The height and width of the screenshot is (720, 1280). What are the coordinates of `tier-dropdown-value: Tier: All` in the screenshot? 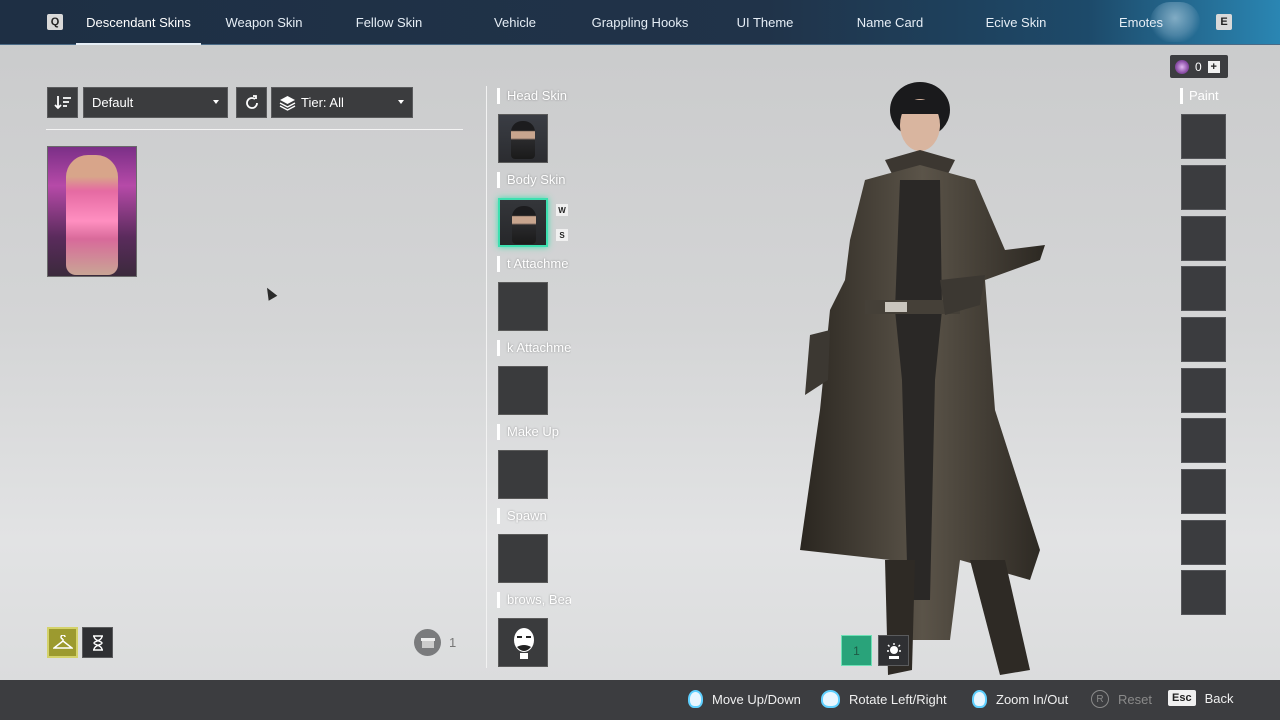 It's located at (322, 102).